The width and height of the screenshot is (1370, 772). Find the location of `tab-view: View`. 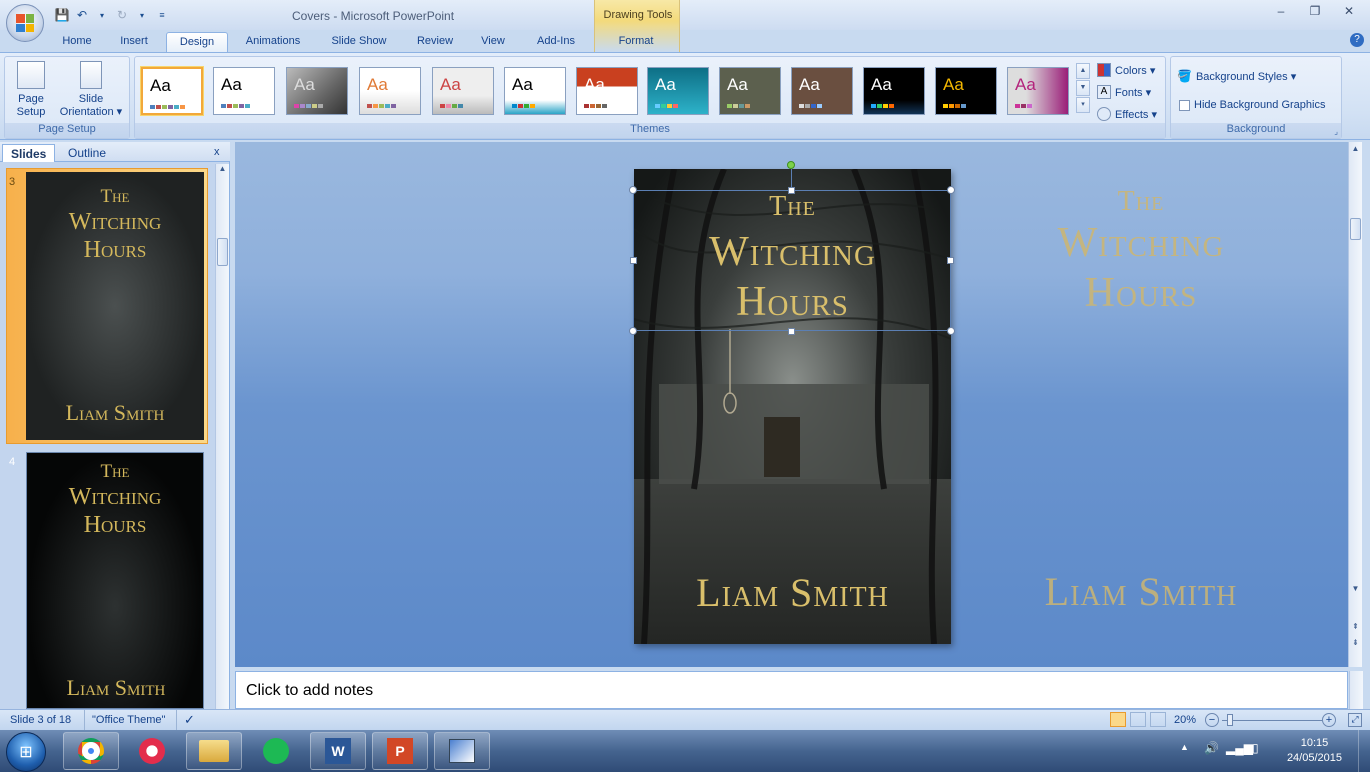

tab-view: View is located at coordinates (493, 42).